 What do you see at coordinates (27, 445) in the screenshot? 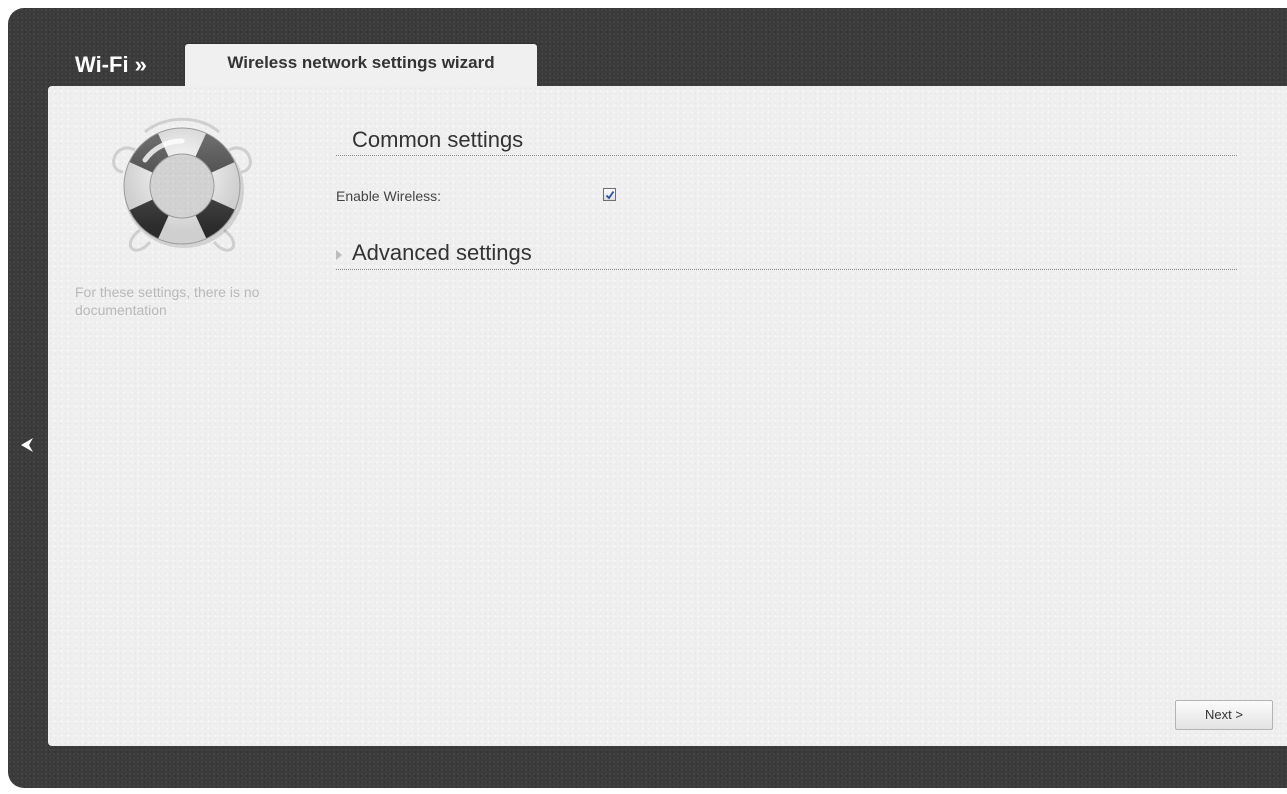
I see `chevron-left-icon` at bounding box center [27, 445].